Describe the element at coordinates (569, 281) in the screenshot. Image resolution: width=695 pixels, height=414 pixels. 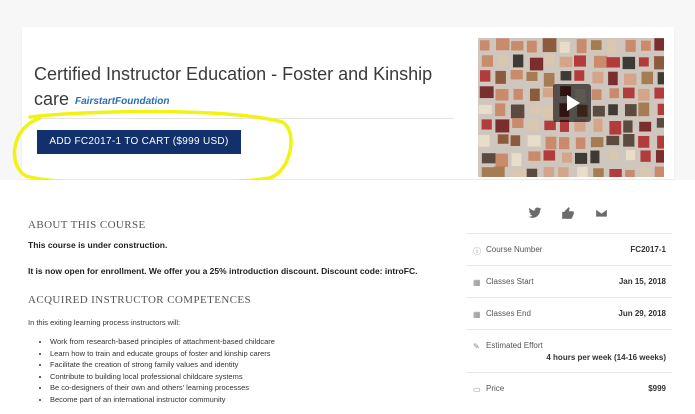
I see `sidebar-row-classes-start: ▦ Classes Start Jan 15, 2018` at that location.